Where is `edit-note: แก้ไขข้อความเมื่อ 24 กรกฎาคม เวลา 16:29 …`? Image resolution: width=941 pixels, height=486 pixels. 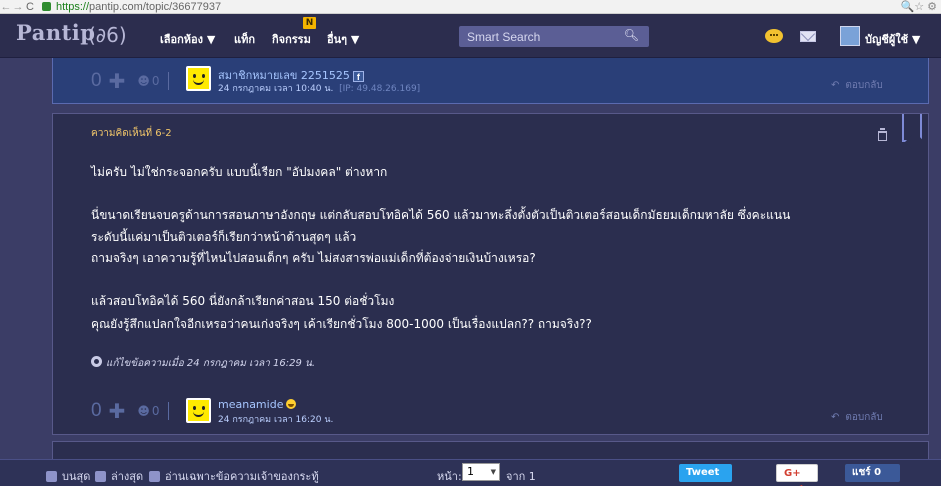
edit-note: แก้ไขข้อความเมื่อ 24 กรกฎาคม เวลา 16:29 … is located at coordinates (203, 363).